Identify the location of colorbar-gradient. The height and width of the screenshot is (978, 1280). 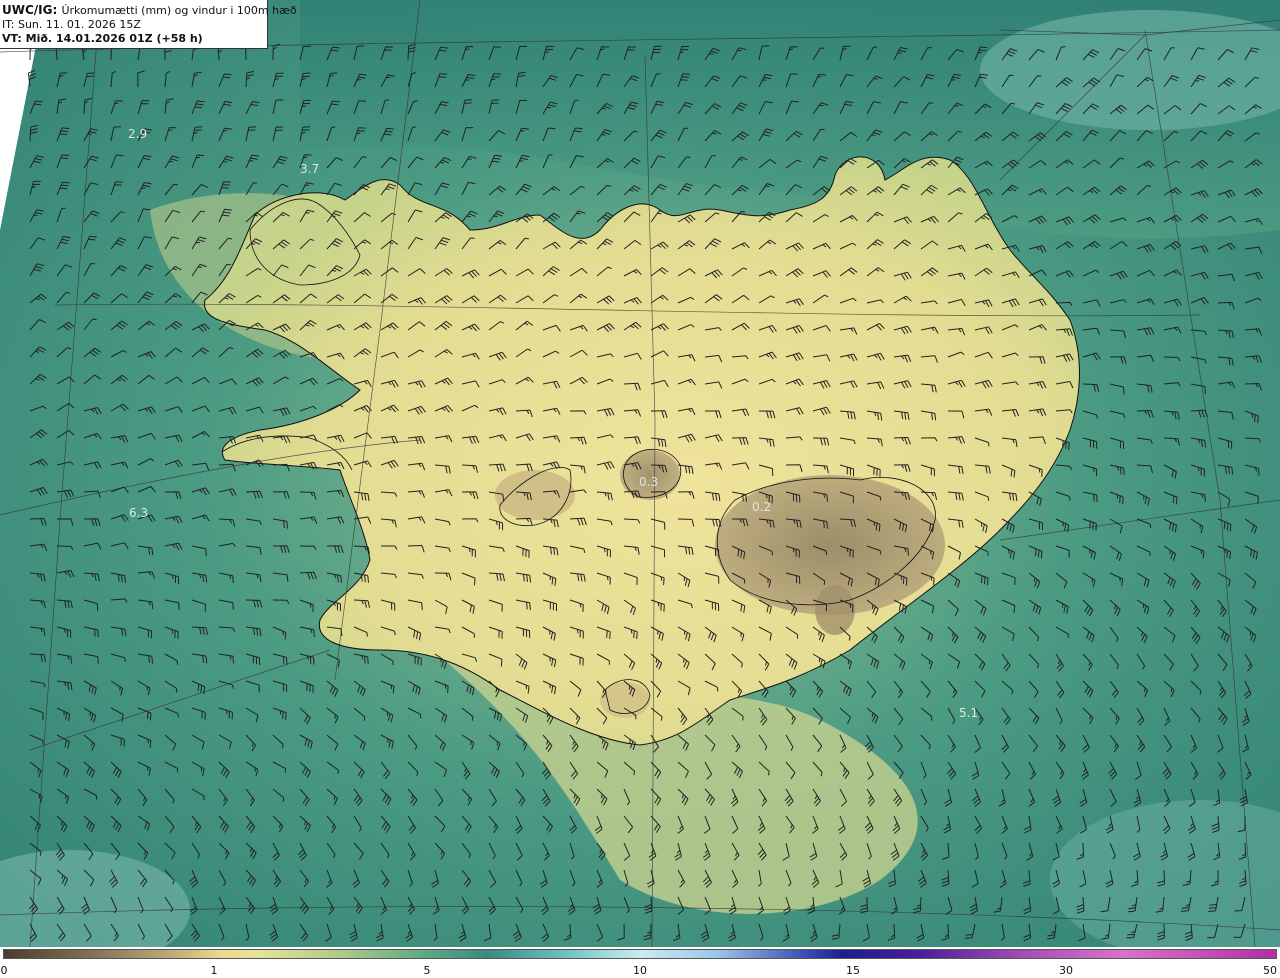
(640, 954).